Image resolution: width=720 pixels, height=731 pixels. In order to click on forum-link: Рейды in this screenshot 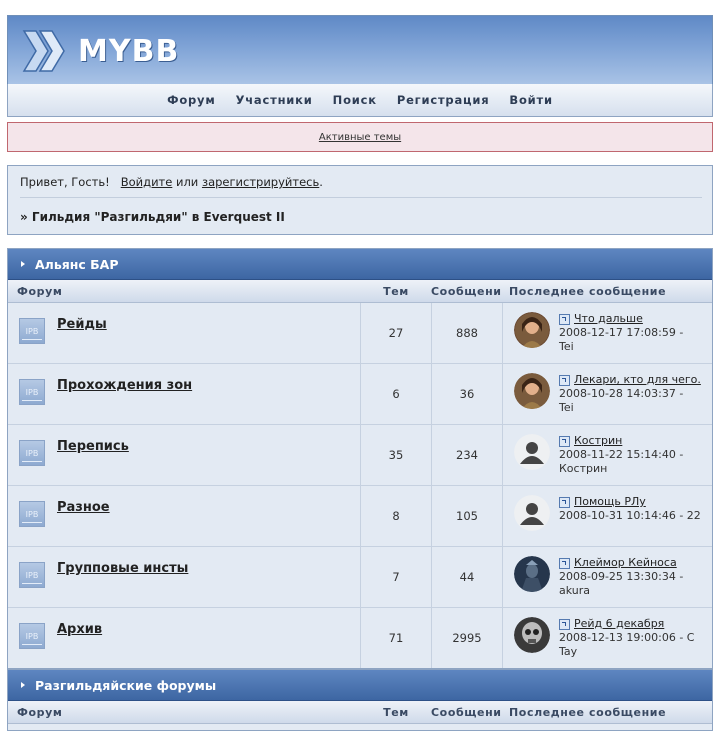, I will do `click(82, 324)`.